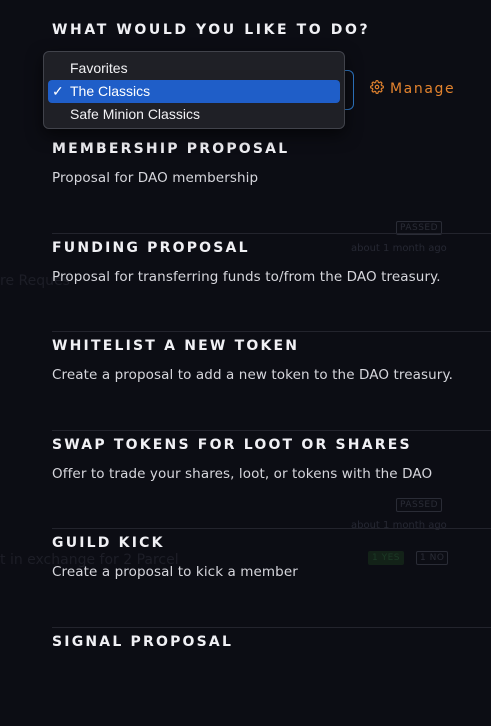 The height and width of the screenshot is (726, 491). What do you see at coordinates (135, 114) in the screenshot?
I see `option-label: Safe Minion Classics` at bounding box center [135, 114].